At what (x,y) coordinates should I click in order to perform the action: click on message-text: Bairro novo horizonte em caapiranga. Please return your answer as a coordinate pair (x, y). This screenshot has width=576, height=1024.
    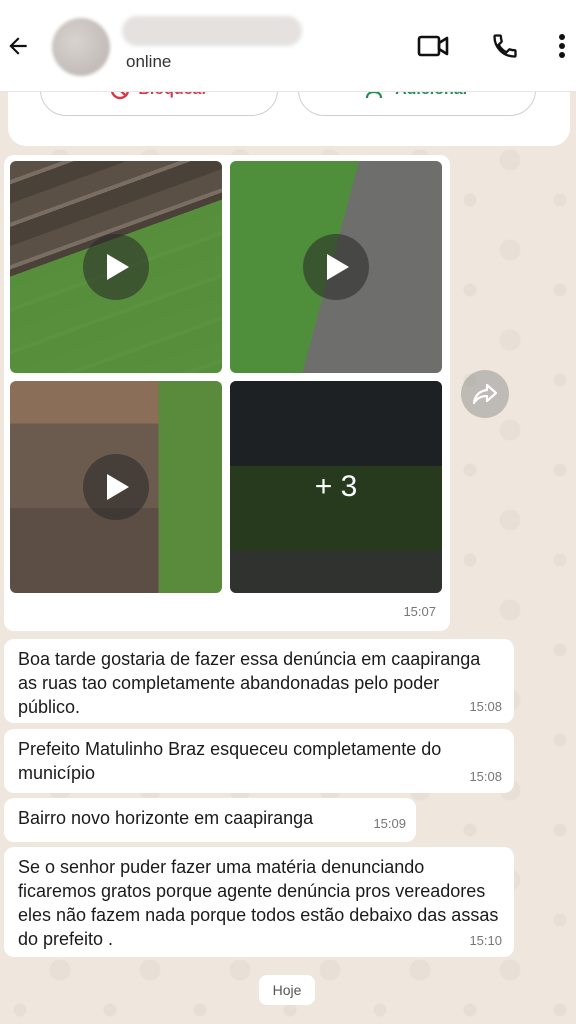
    Looking at the image, I should click on (166, 818).